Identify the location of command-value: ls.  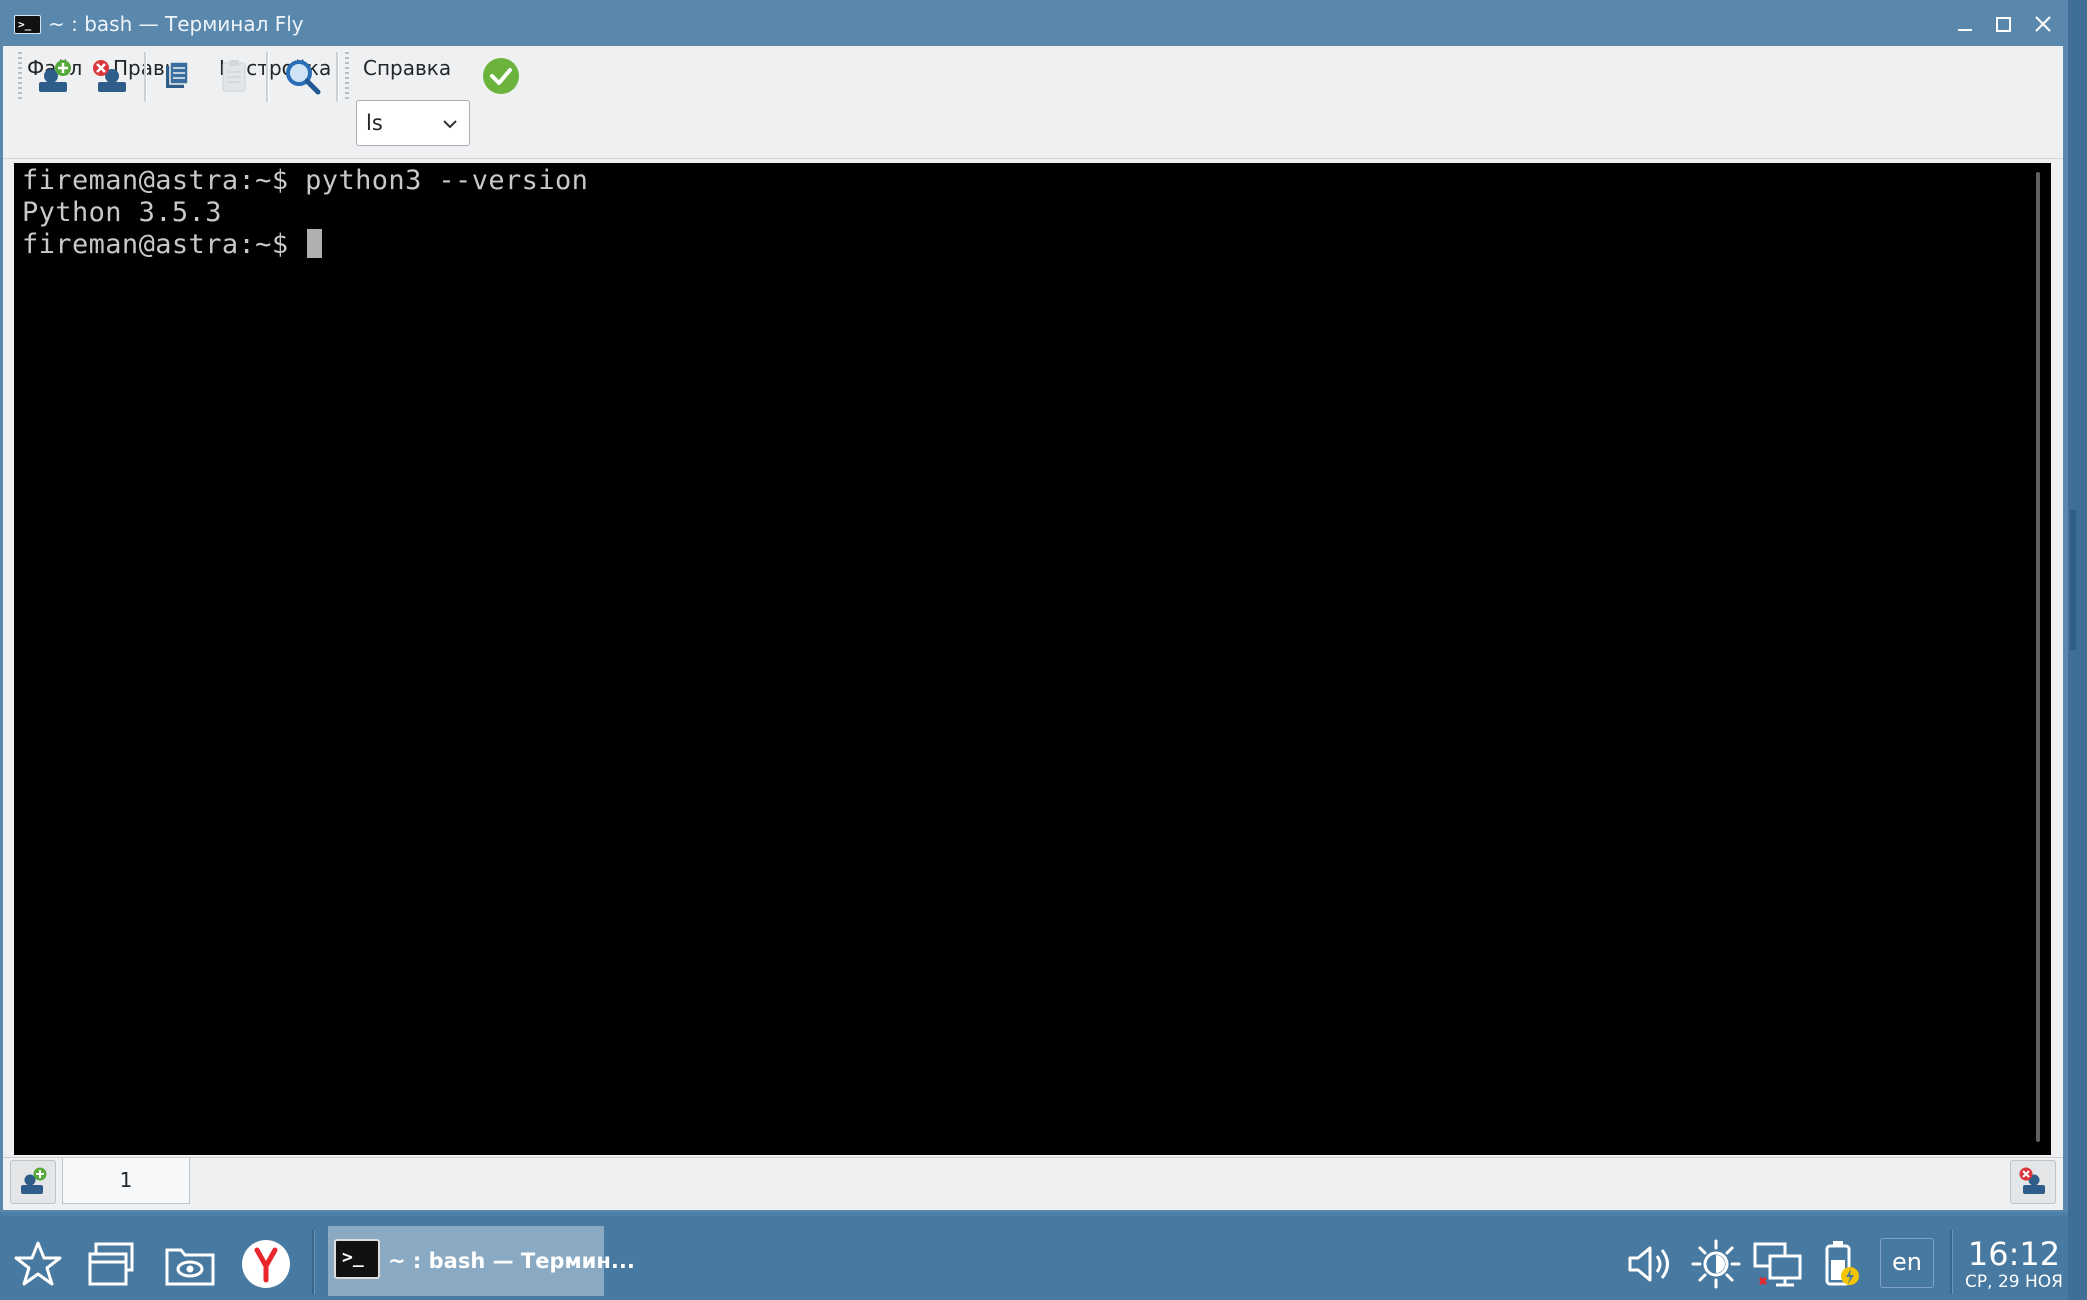
(374, 123).